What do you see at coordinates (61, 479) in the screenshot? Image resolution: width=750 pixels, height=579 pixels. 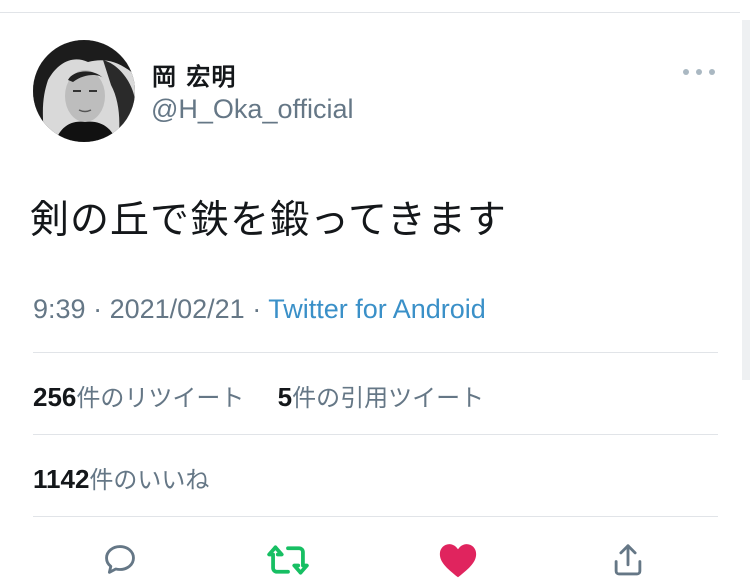 I see `likes-count: 1142` at bounding box center [61, 479].